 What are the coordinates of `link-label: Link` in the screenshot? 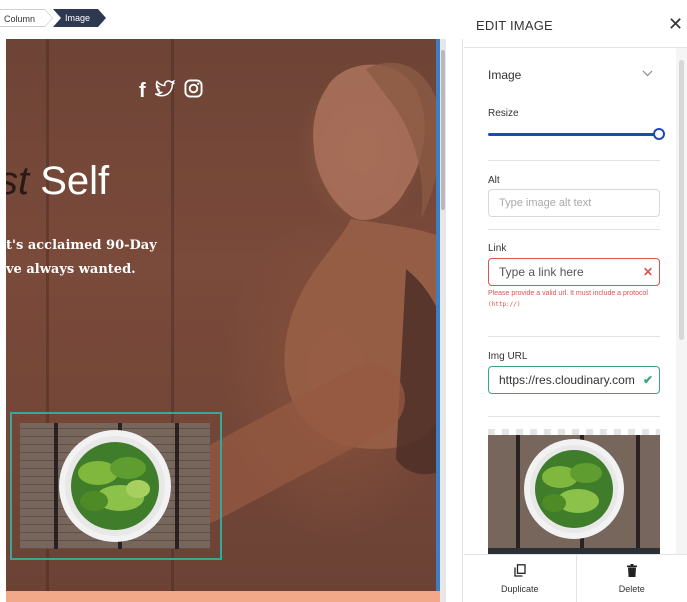 It's located at (497, 248).